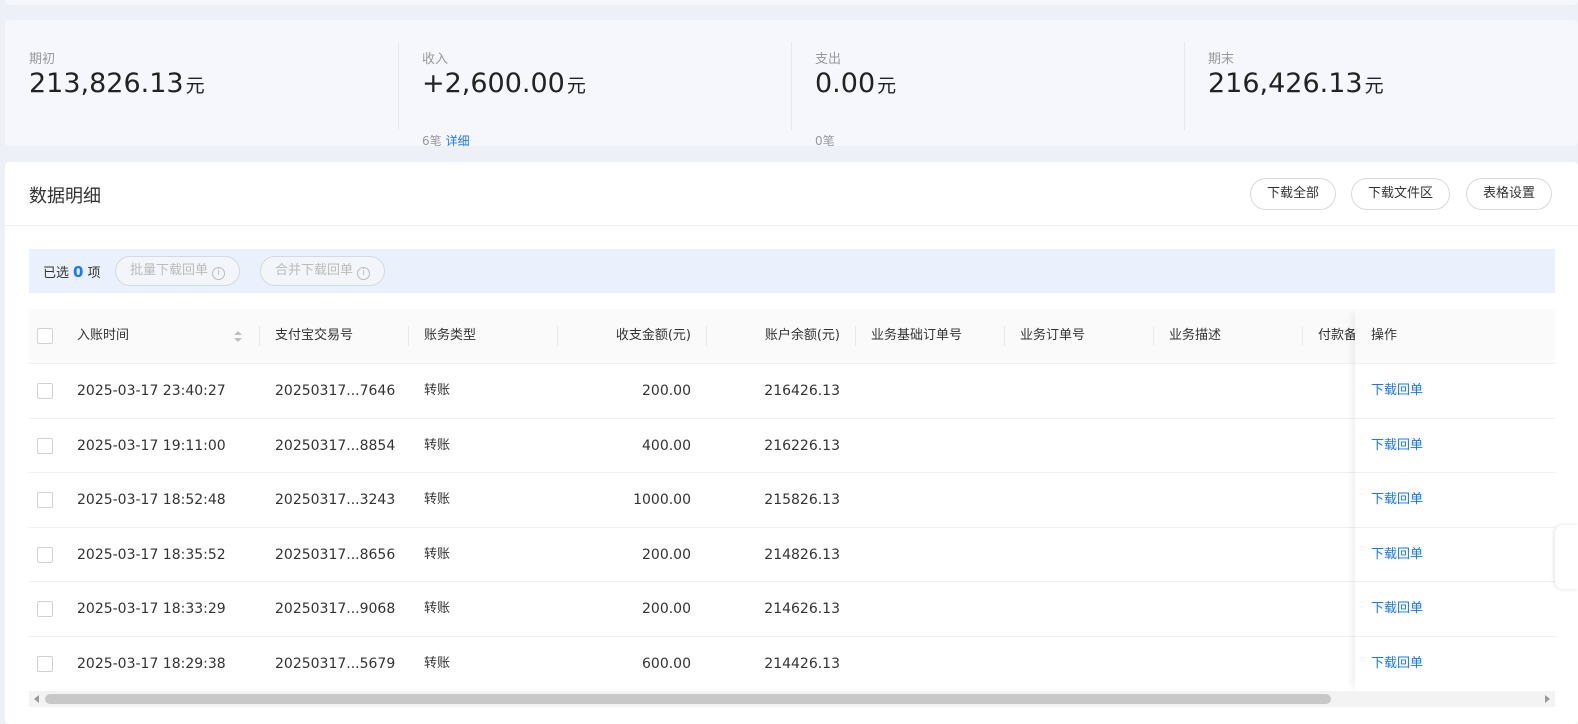 This screenshot has height=724, width=1578. I want to click on cell-balance: 215826.13, so click(802, 500).